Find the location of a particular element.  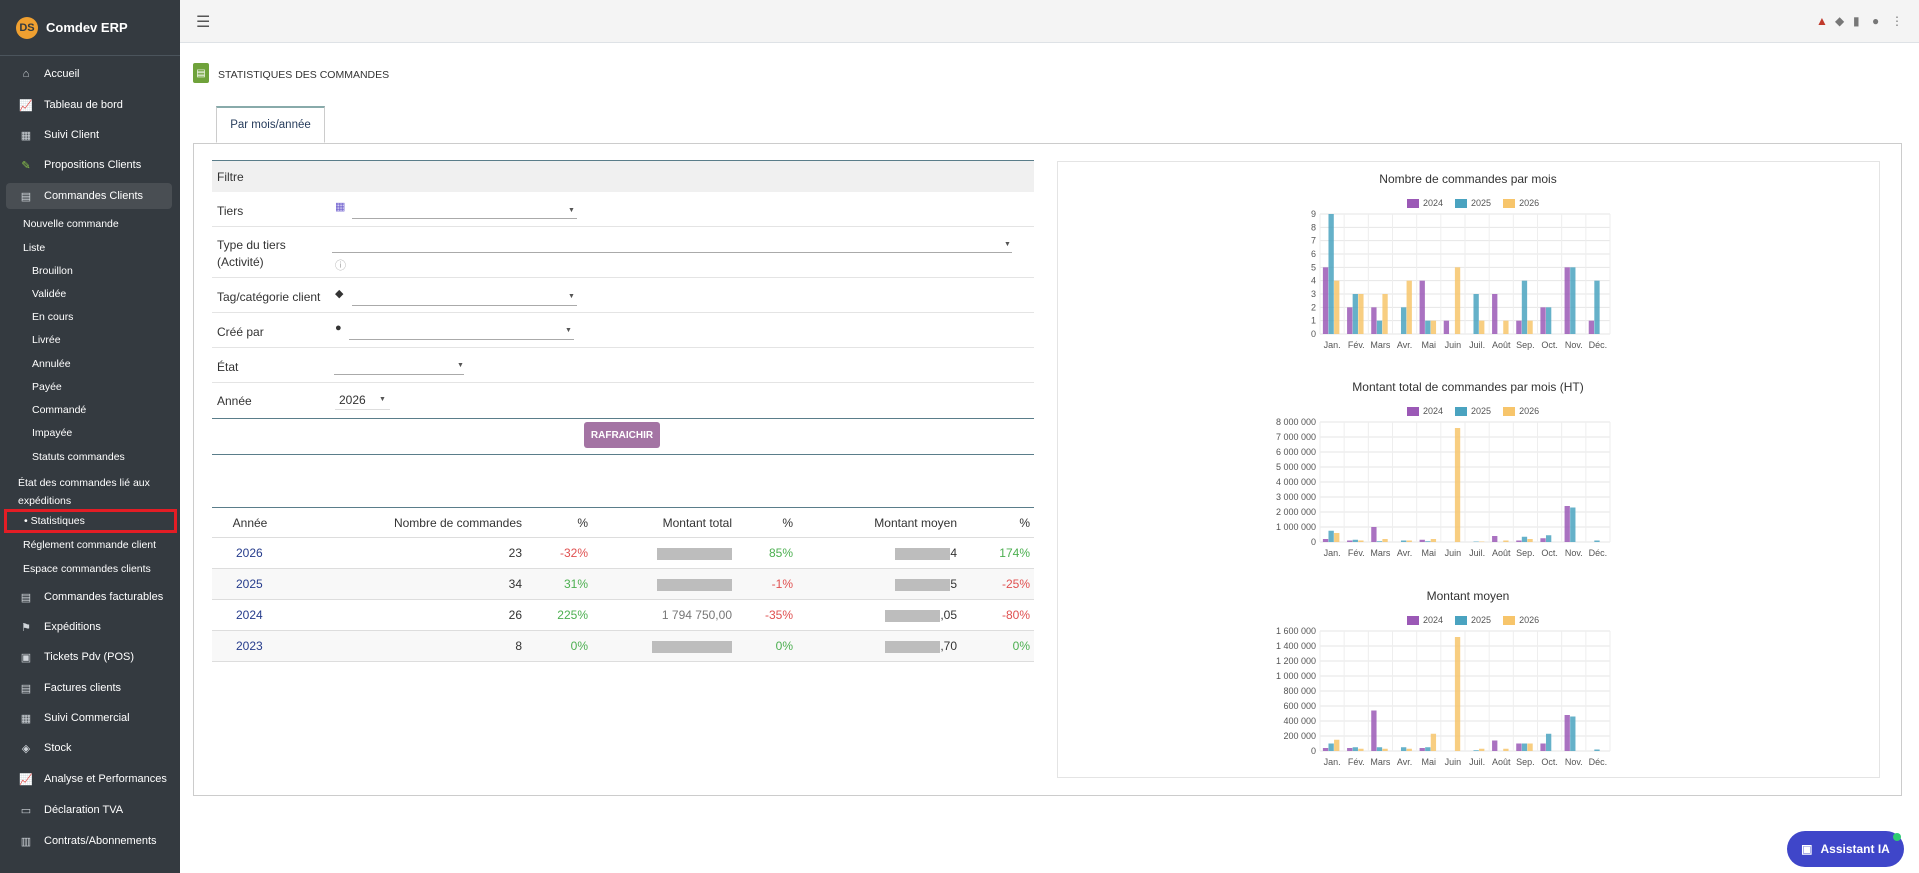

sidebar-item-commandes-clients: ▤ Commandes Clients is located at coordinates (89, 196).